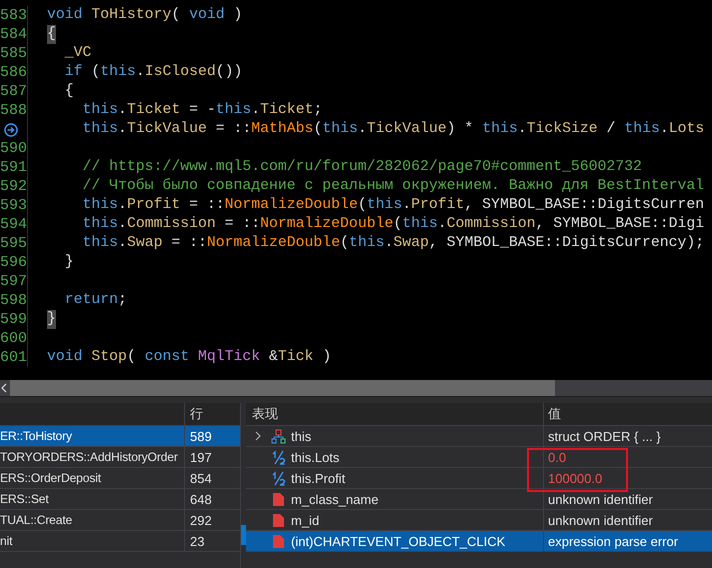 This screenshot has height=568, width=712. Describe the element at coordinates (201, 457) in the screenshot. I see `line-number: 197` at that location.